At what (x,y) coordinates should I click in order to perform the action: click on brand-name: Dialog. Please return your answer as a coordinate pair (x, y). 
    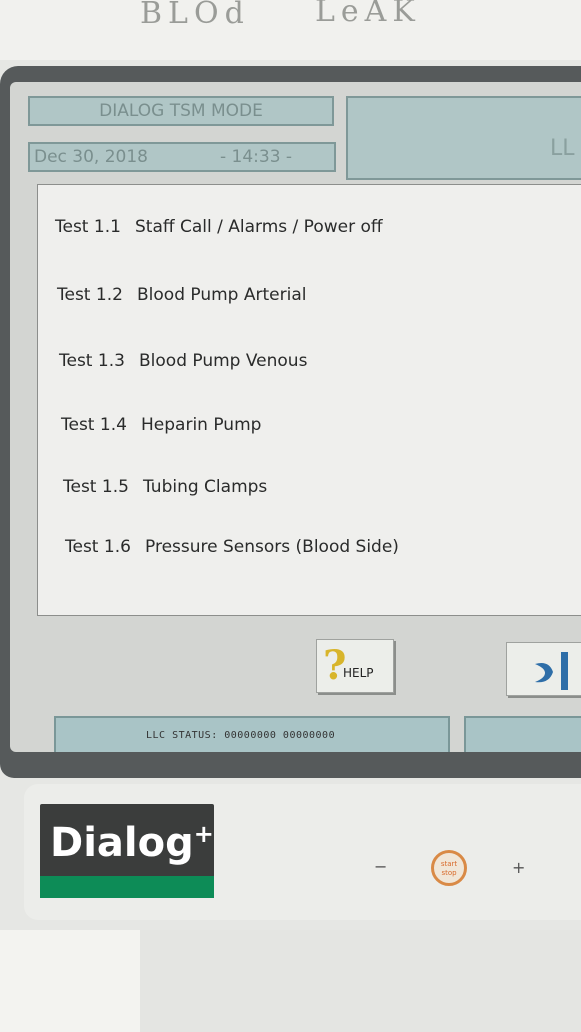
    Looking at the image, I should click on (122, 843).